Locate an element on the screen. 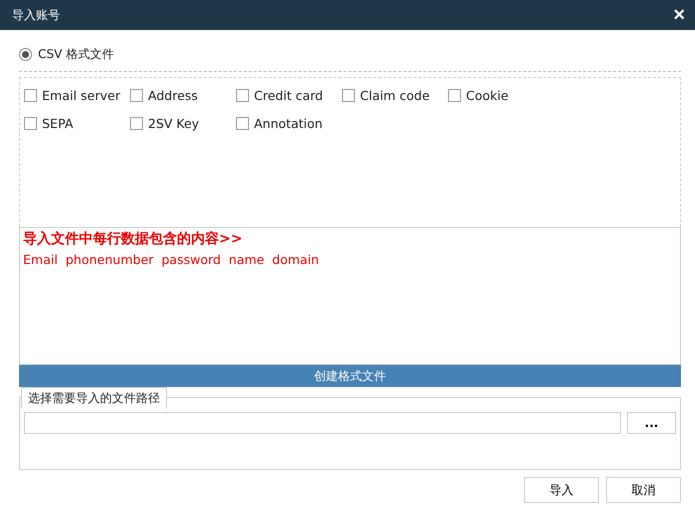 The width and height of the screenshot is (695, 523). checkbox-label: SEPA is located at coordinates (58, 123).